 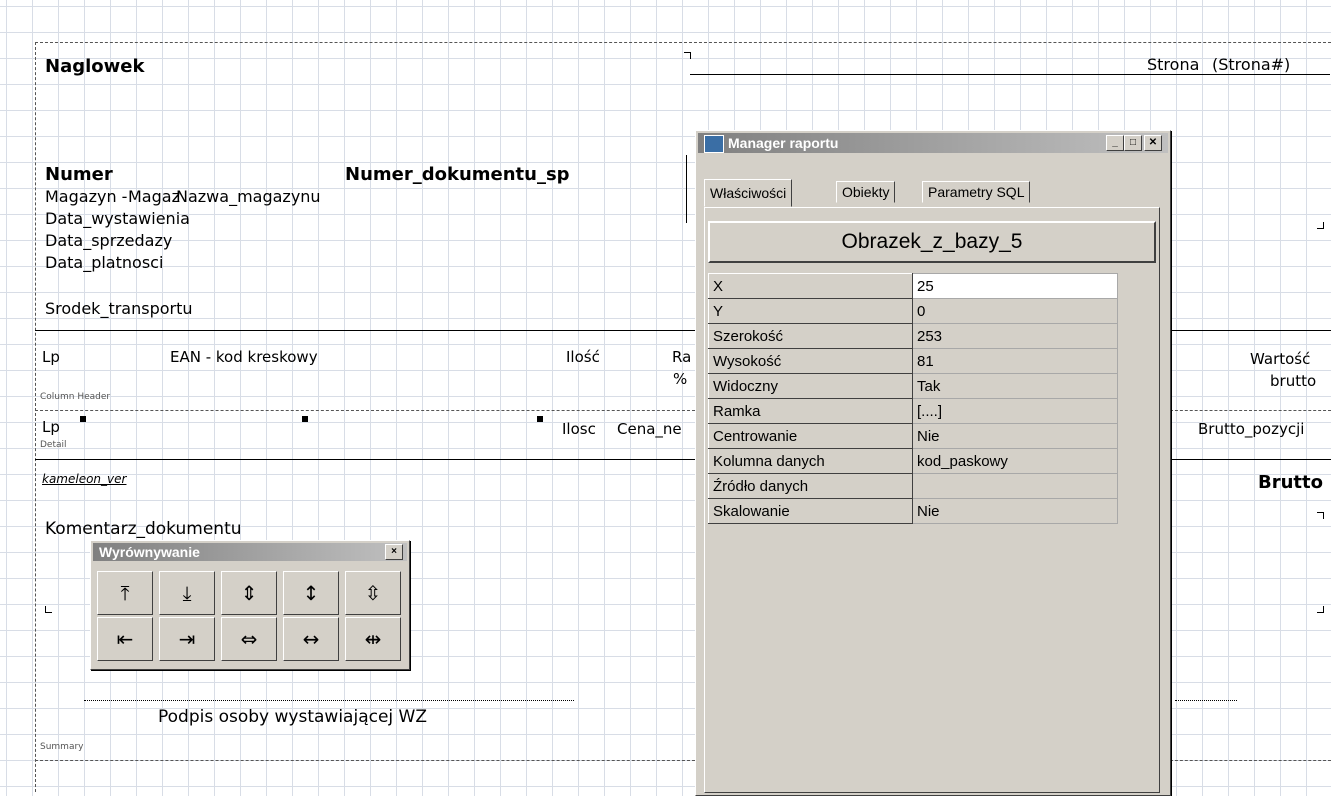 I want to click on same-width-icon: ↔, so click(x=311, y=639).